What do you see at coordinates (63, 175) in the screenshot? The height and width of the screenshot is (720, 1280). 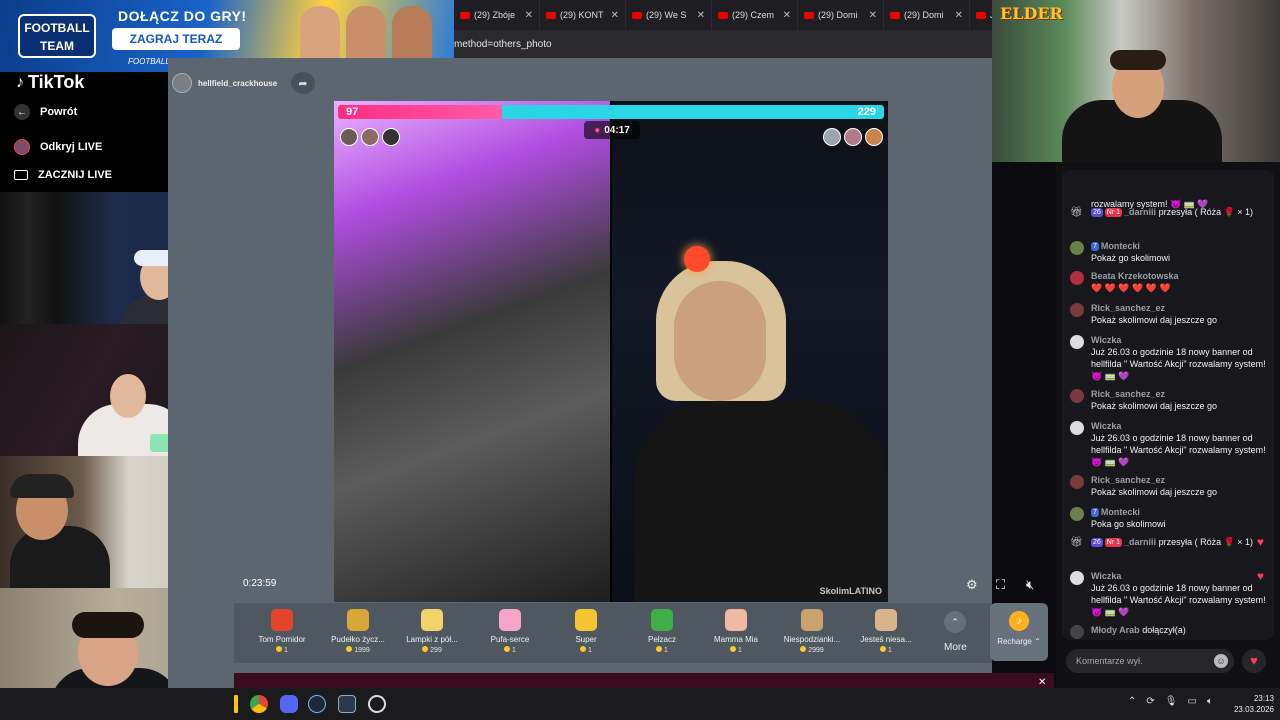 I see `sidebar-item-go-live: ZACZNIJ LIVE` at bounding box center [63, 175].